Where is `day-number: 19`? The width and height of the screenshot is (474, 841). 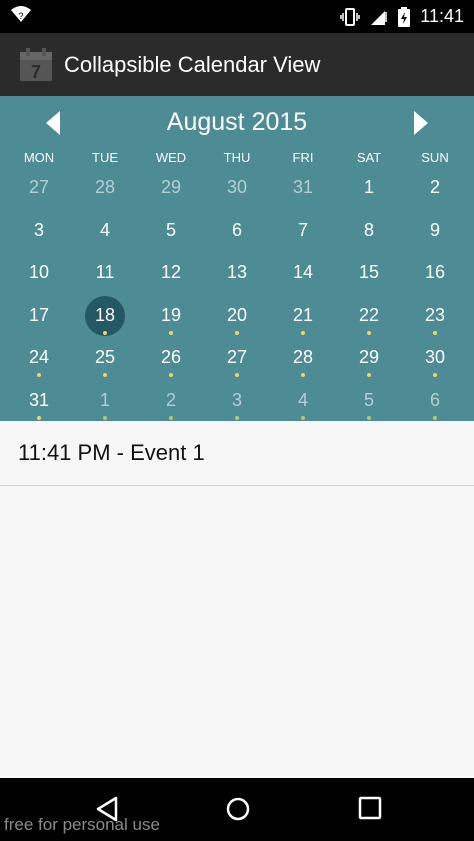
day-number: 19 is located at coordinates (171, 314).